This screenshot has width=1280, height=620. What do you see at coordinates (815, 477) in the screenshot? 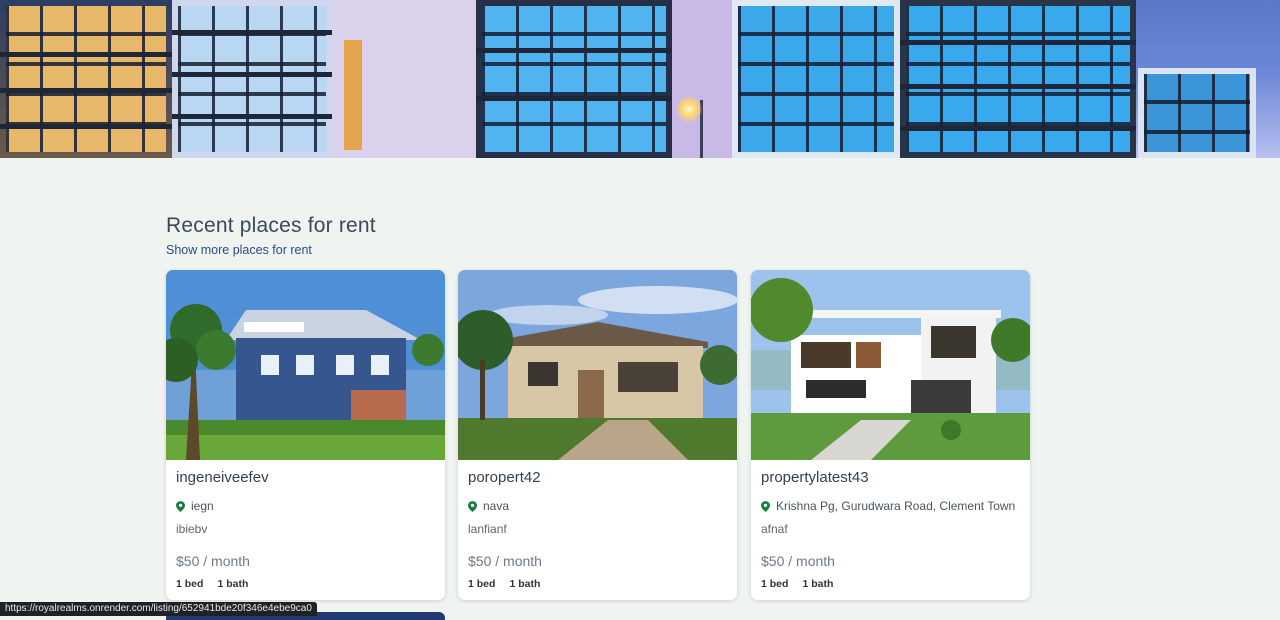
I see `listing-title: propertylatest43` at bounding box center [815, 477].